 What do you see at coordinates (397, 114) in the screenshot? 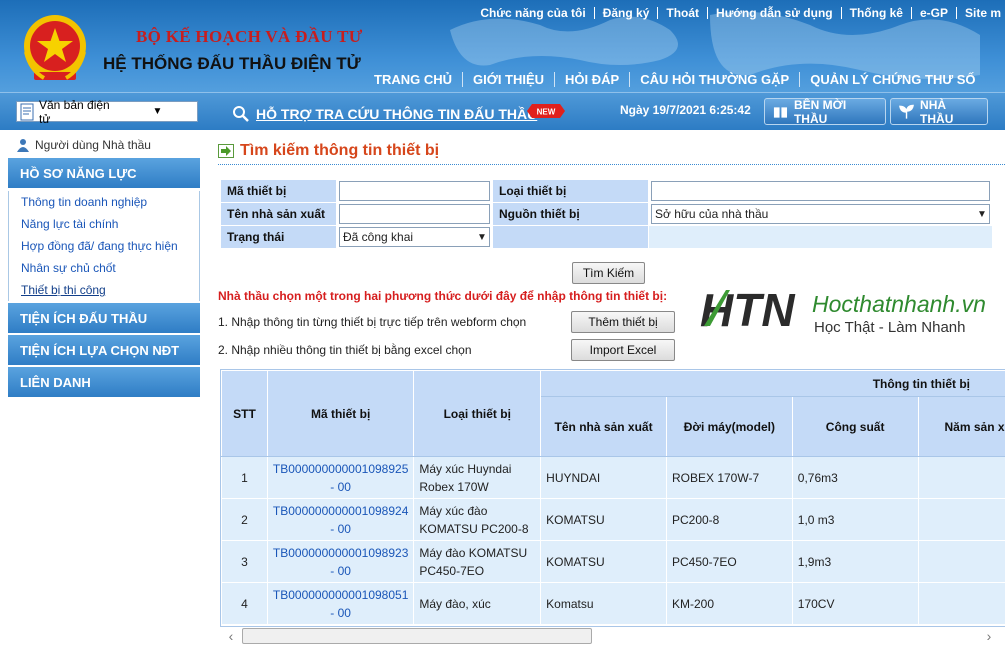
I see `support-search-label: HỖ TRỢ TRA CỨU THÔNG TIN ĐẤU THẦU` at bounding box center [397, 114].